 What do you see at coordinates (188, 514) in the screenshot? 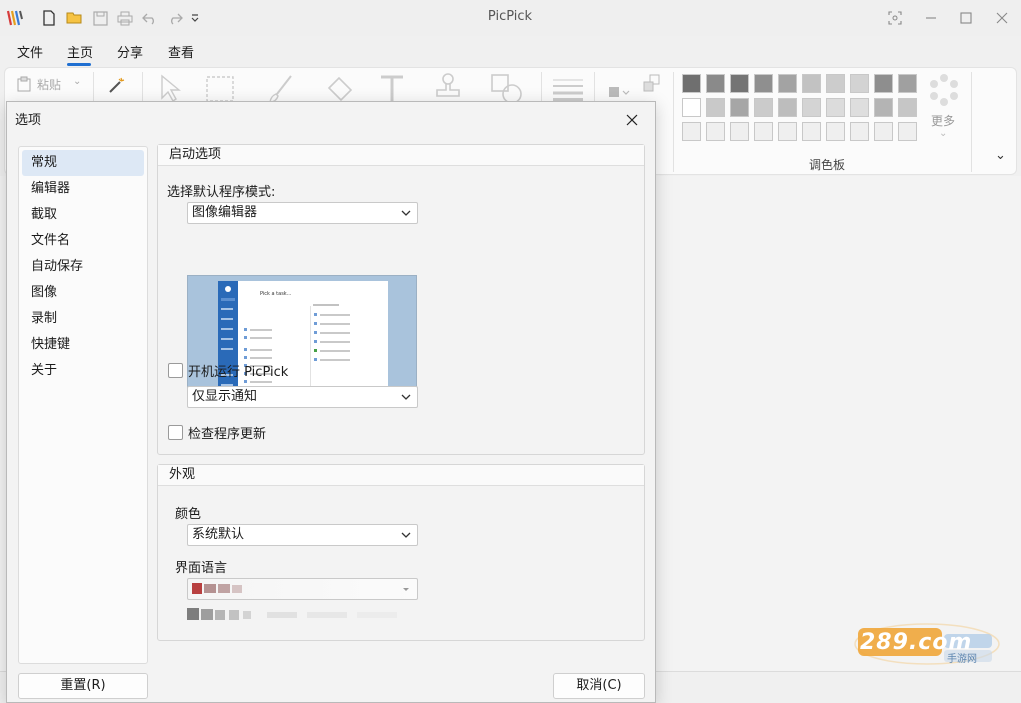
I see `color-label: 颜色` at bounding box center [188, 514].